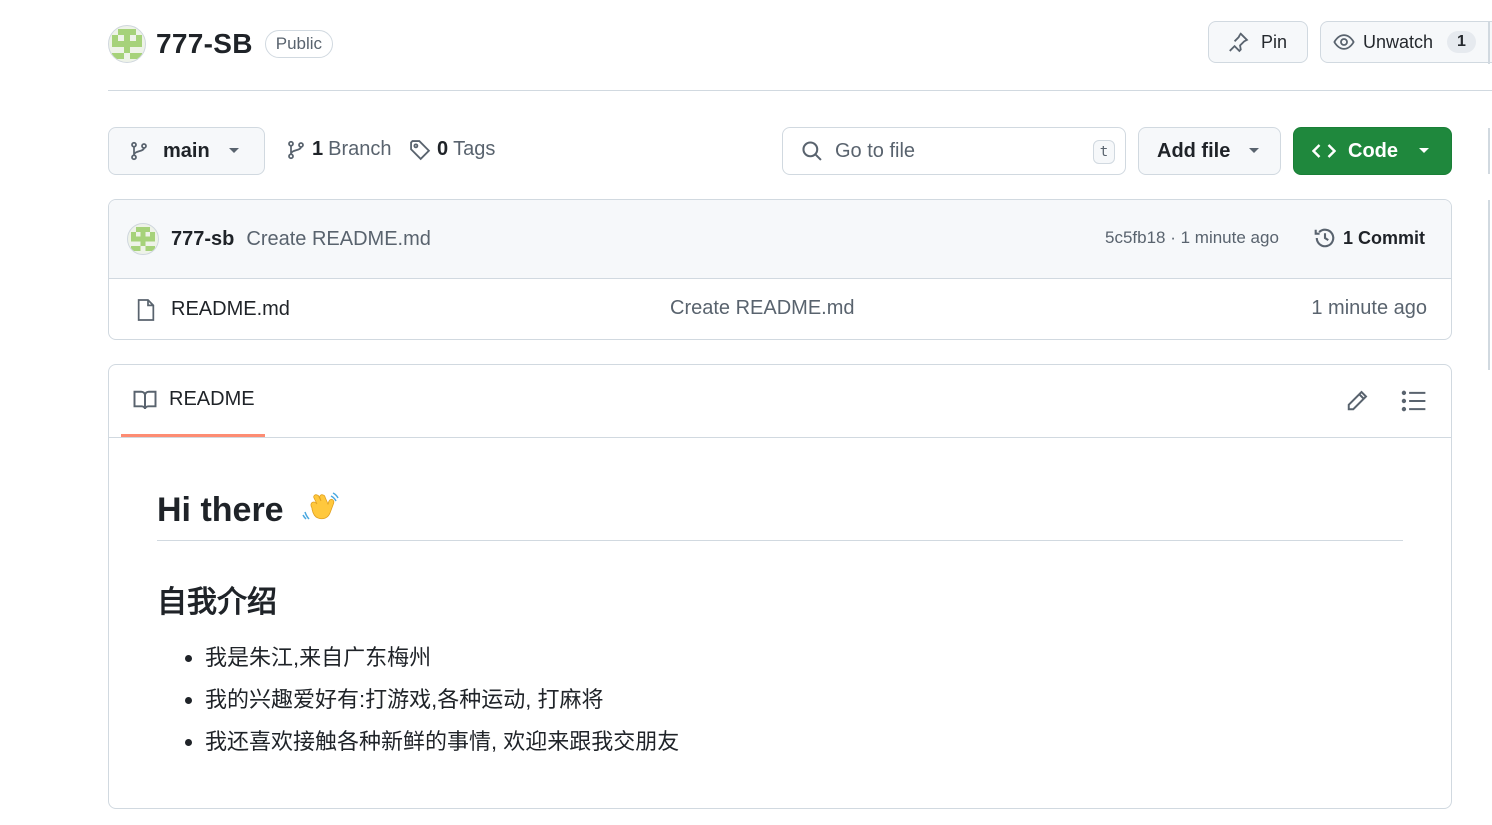 Image resolution: width=1492 pixels, height=825 pixels. I want to click on branch-select-button: main, so click(186, 151).